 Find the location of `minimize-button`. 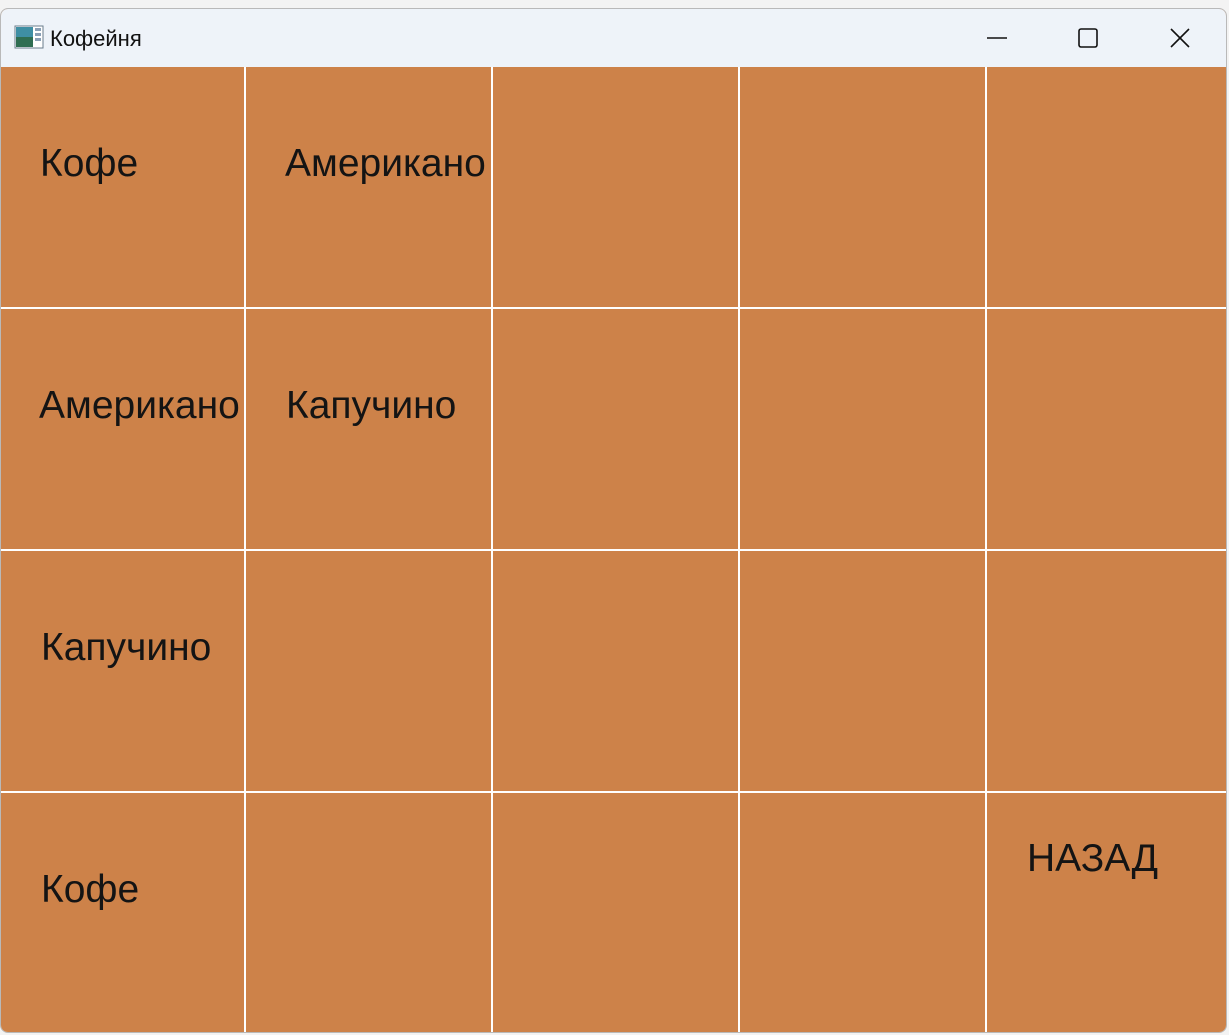

minimize-button is located at coordinates (997, 38).